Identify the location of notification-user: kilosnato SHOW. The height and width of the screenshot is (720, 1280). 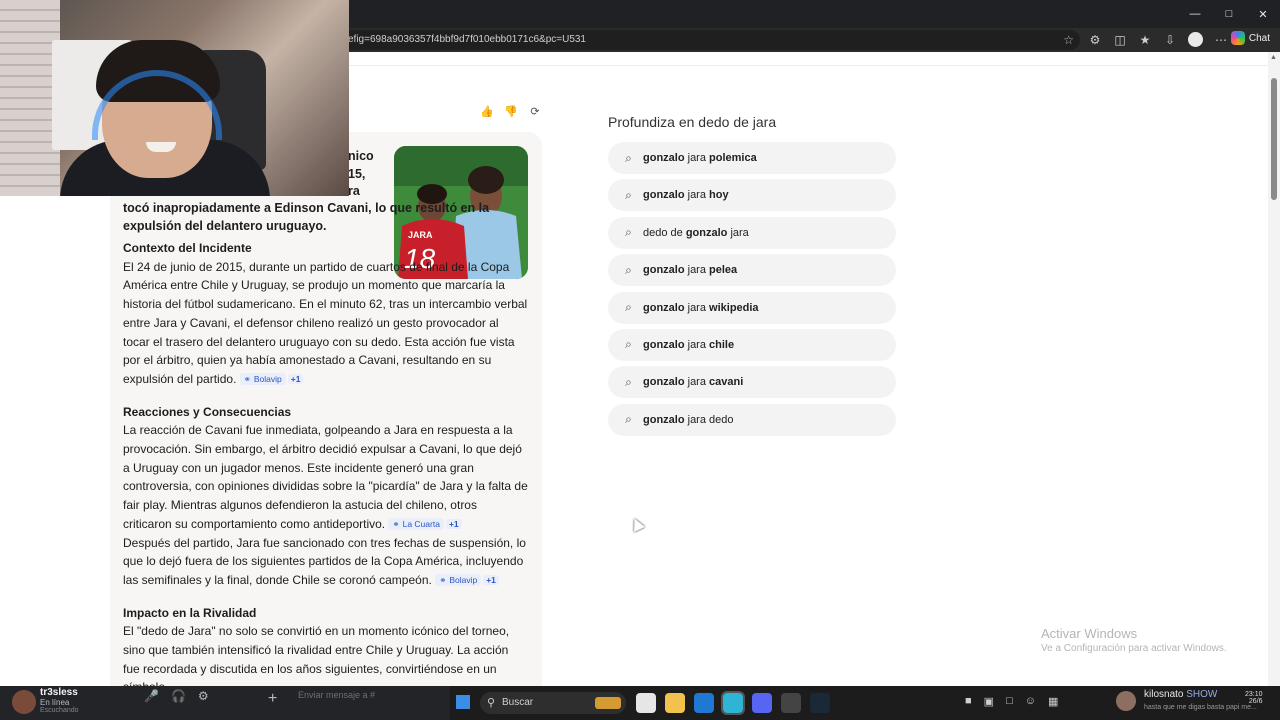
(1180, 694).